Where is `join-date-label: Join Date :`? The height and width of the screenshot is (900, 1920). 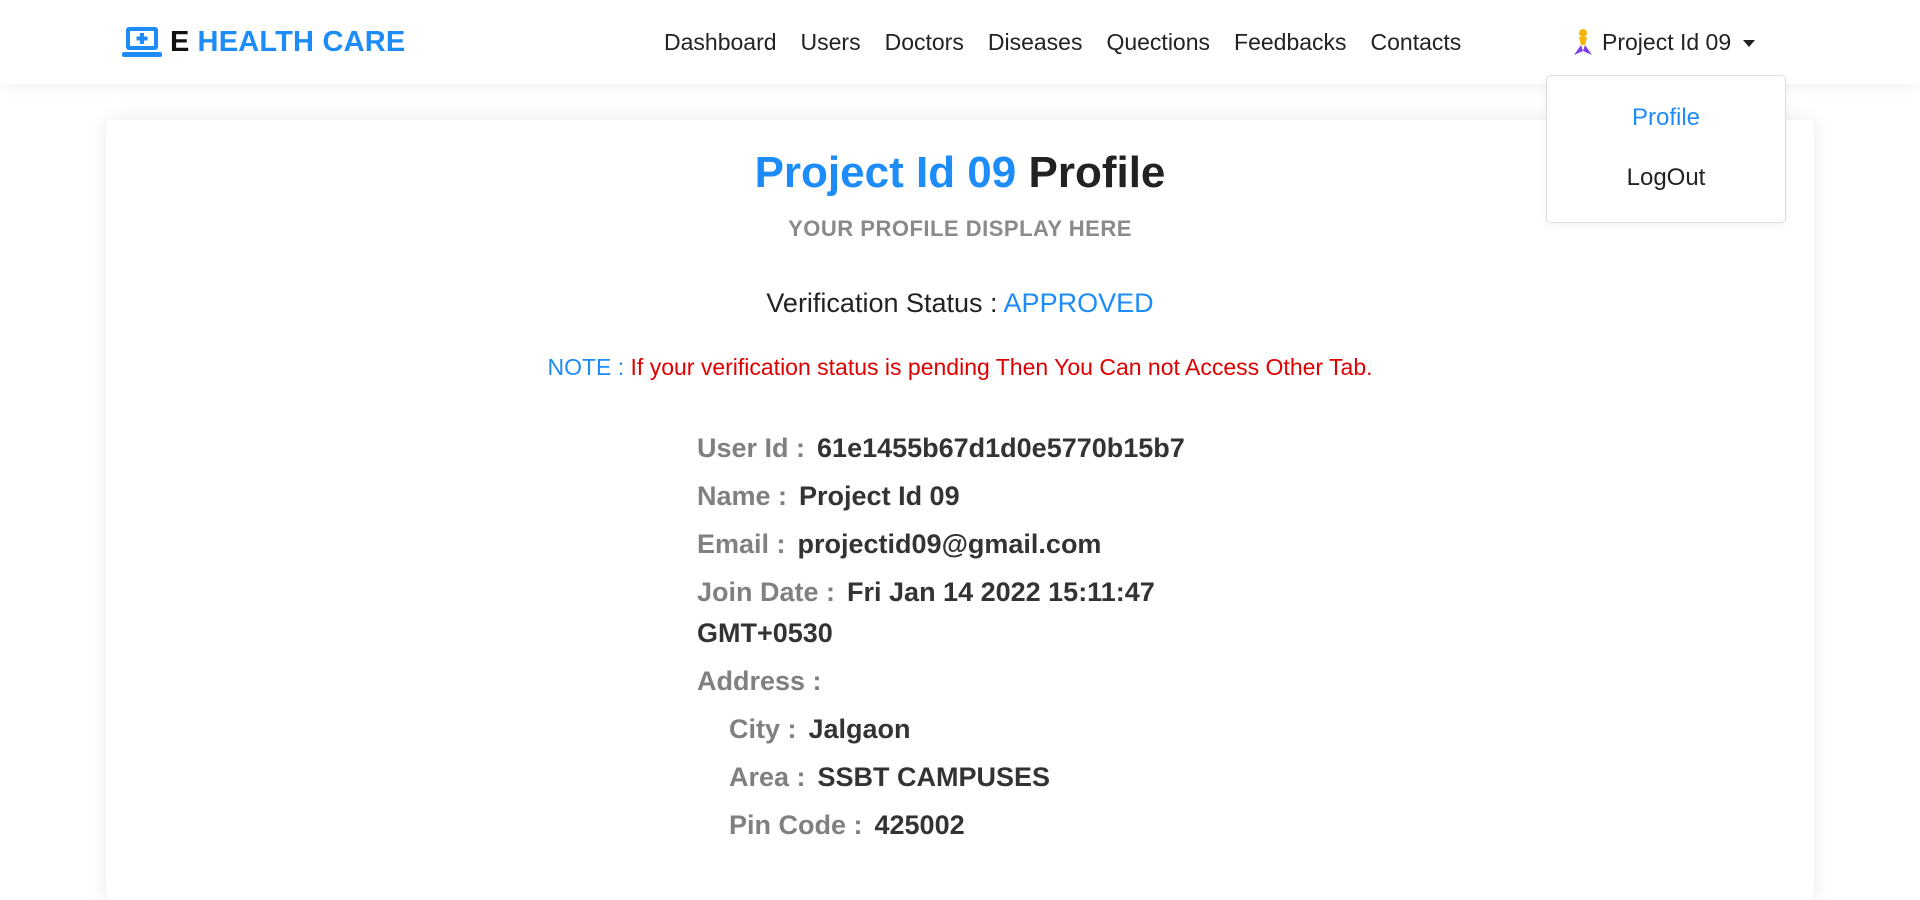 join-date-label: Join Date : is located at coordinates (766, 592).